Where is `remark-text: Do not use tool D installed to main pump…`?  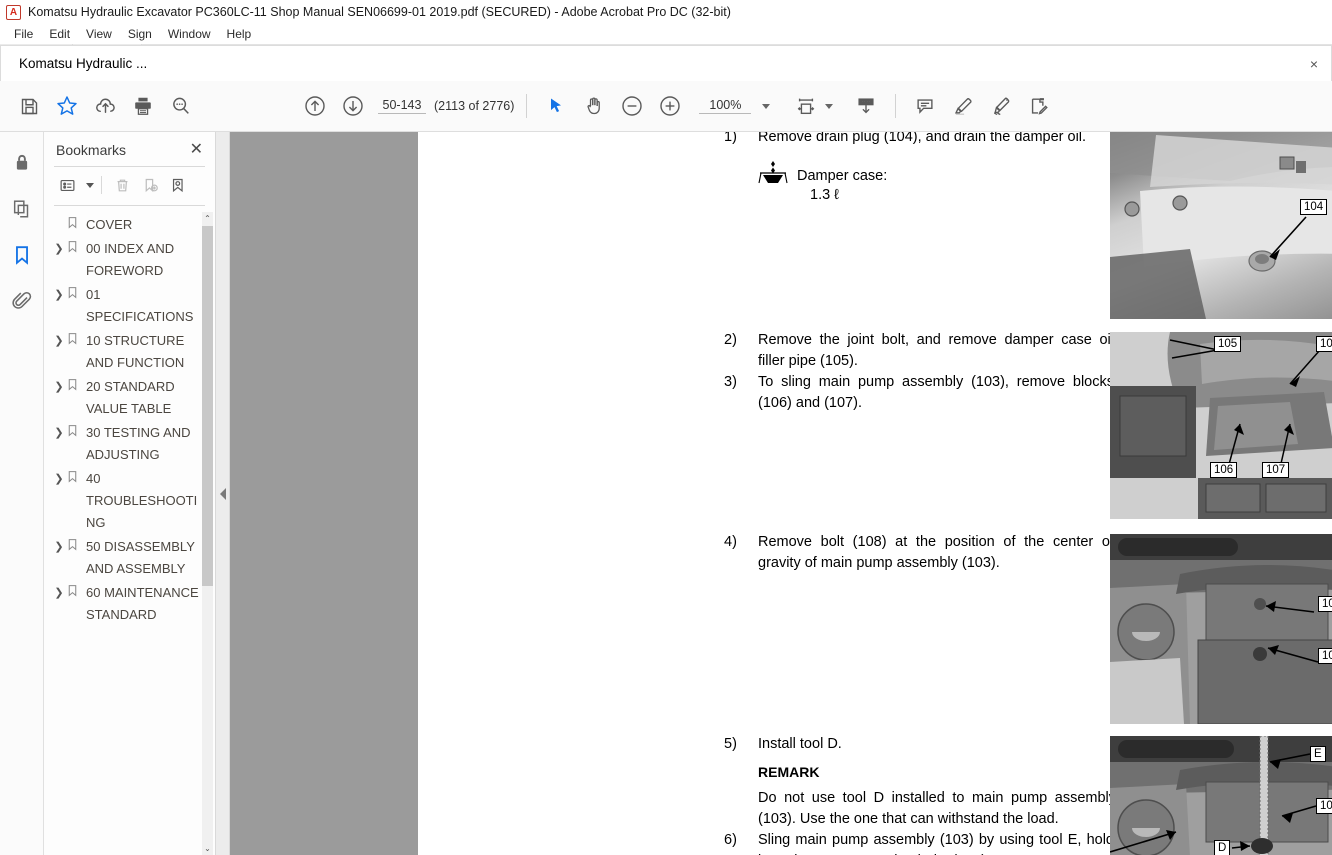
remark-text: Do not use tool D installed to main pump… is located at coordinates (937, 808).